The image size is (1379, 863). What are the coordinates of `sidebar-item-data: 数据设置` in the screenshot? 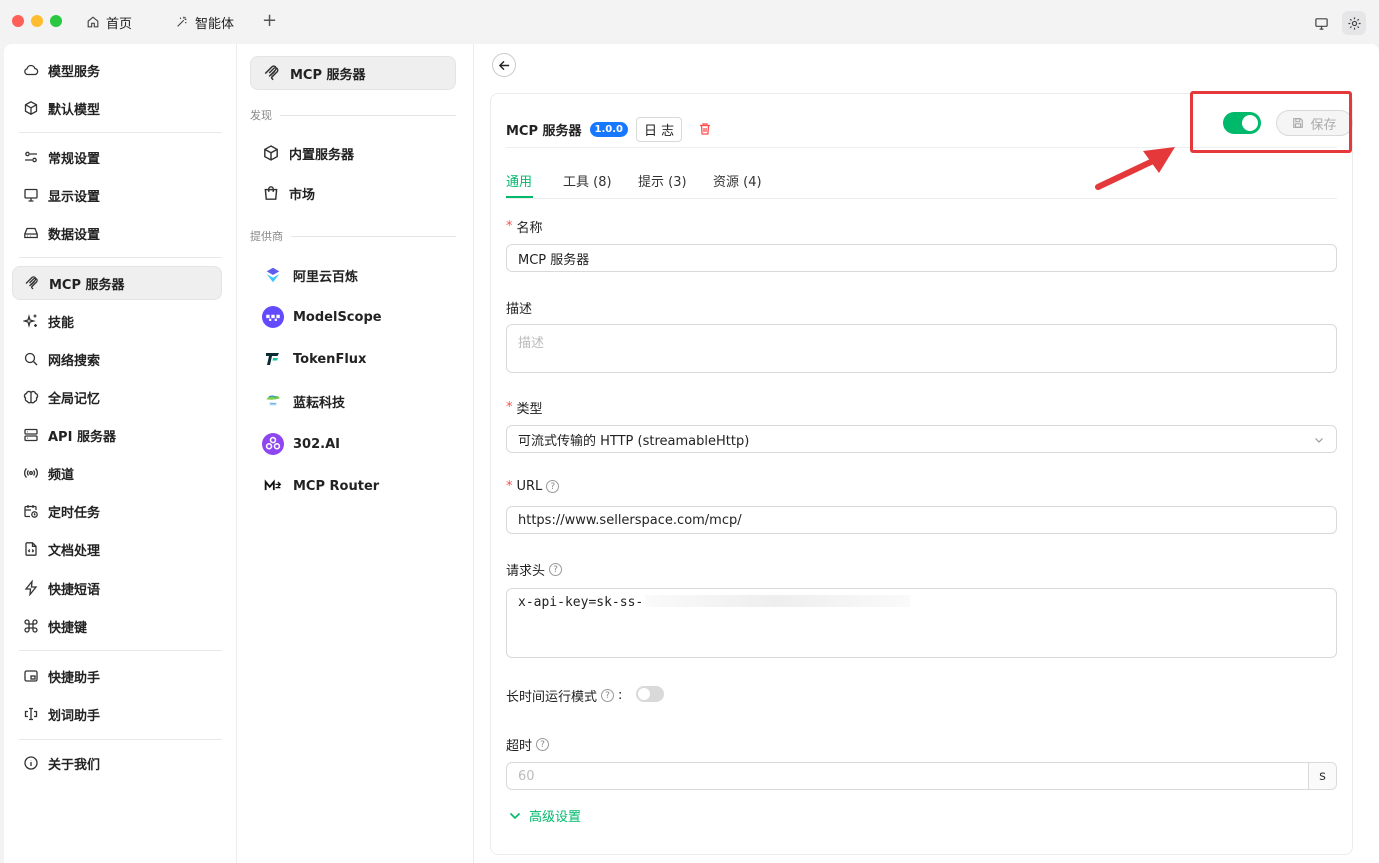 It's located at (117, 233).